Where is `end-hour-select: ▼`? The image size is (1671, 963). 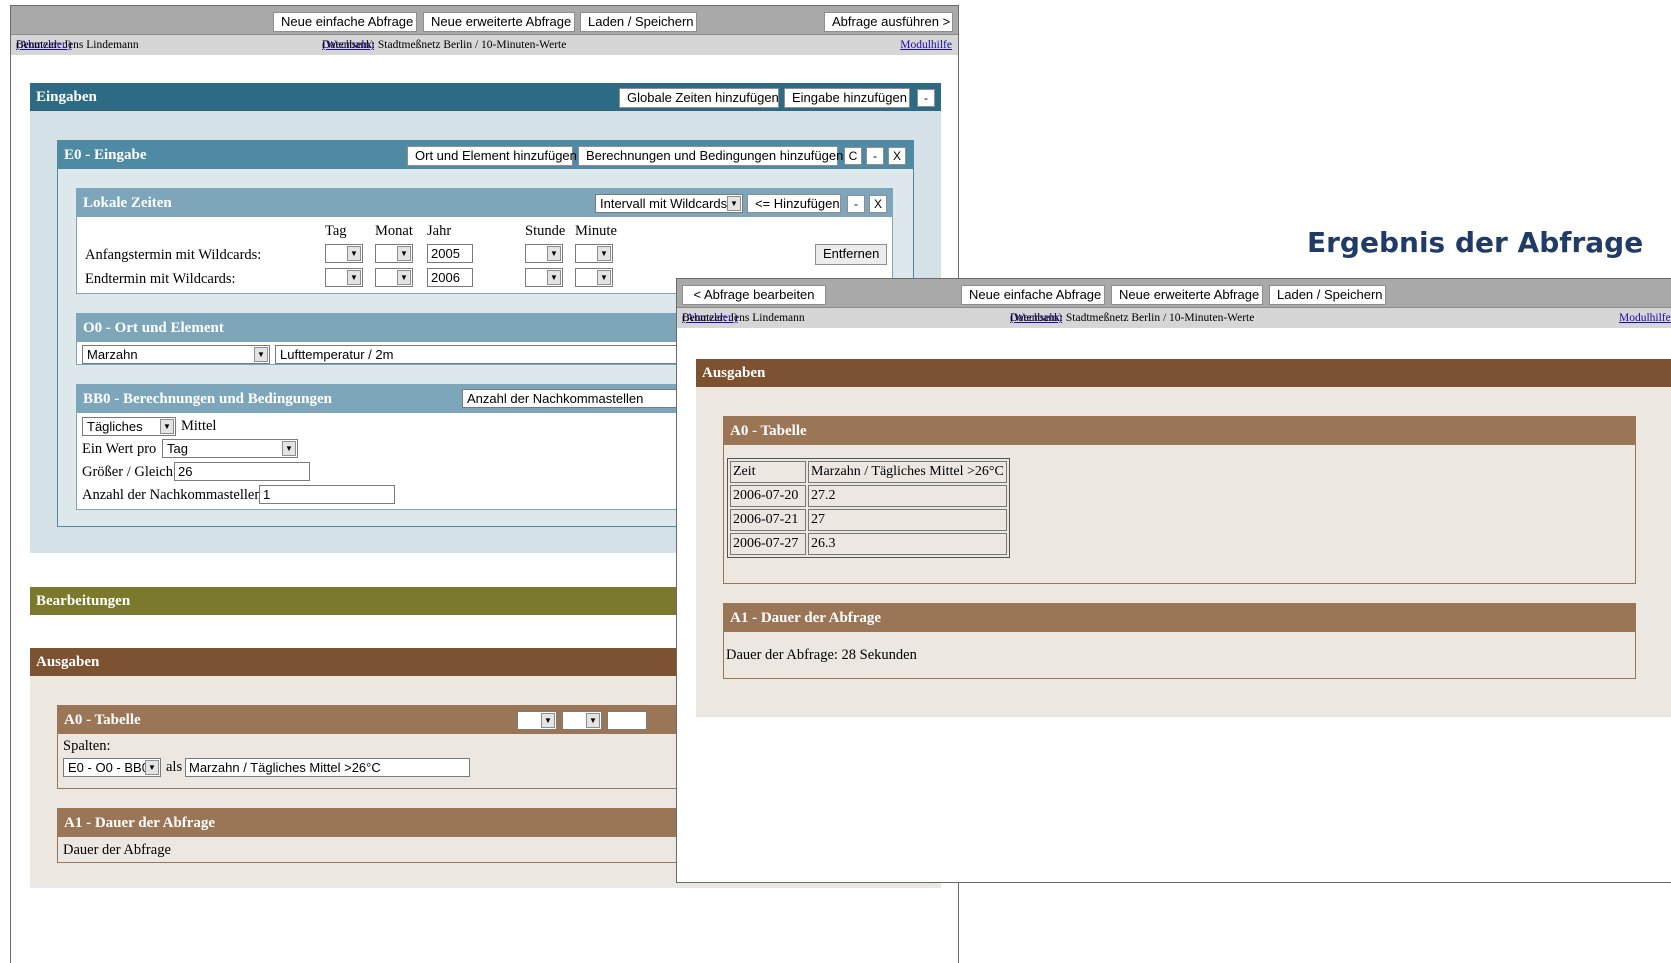 end-hour-select: ▼ is located at coordinates (544, 277).